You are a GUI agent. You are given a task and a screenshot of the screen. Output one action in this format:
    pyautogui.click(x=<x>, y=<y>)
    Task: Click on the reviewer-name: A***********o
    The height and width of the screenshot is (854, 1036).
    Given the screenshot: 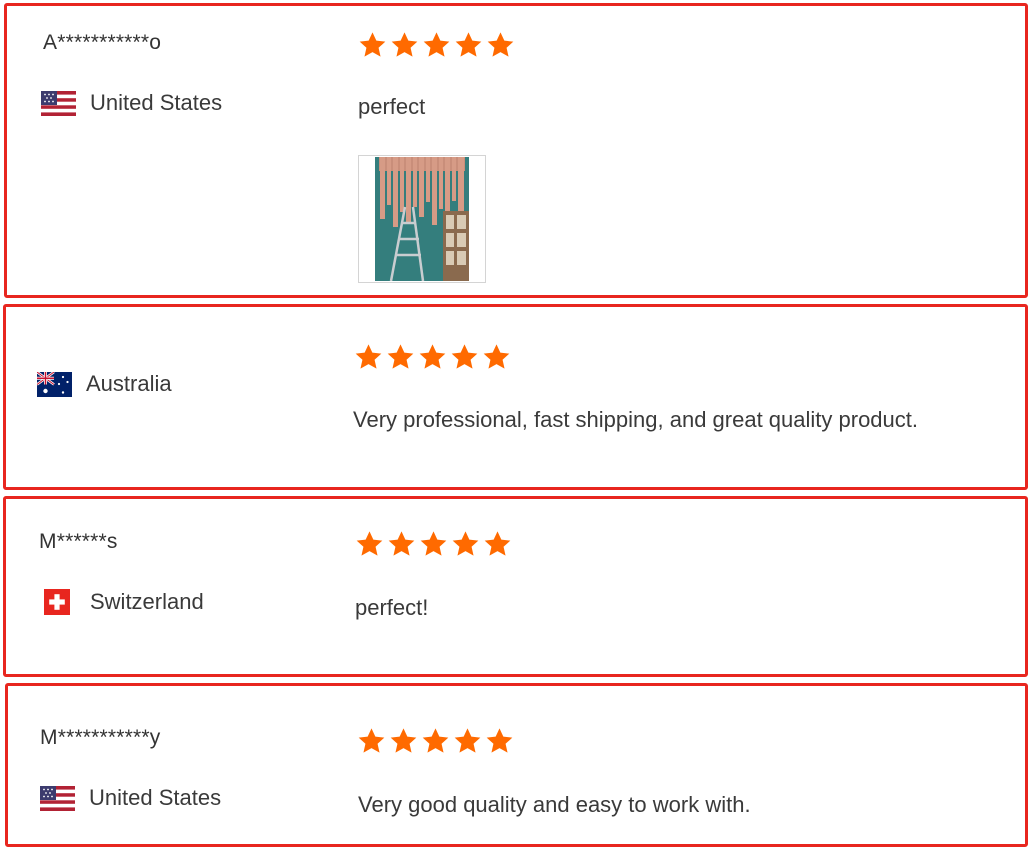 What is the action you would take?
    pyautogui.click(x=102, y=42)
    